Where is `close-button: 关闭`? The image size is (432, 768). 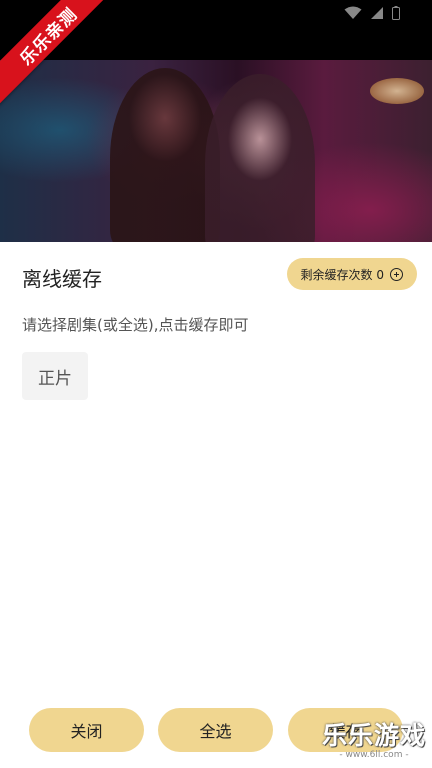 close-button: 关闭 is located at coordinates (86, 730).